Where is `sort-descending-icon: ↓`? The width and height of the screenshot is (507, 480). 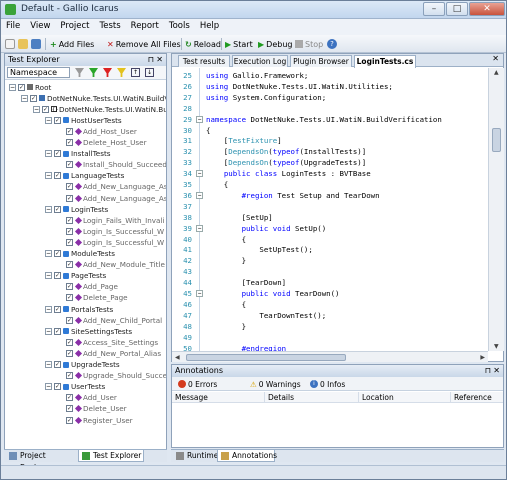
sort-descending-icon: ↓ is located at coordinates (149, 72).